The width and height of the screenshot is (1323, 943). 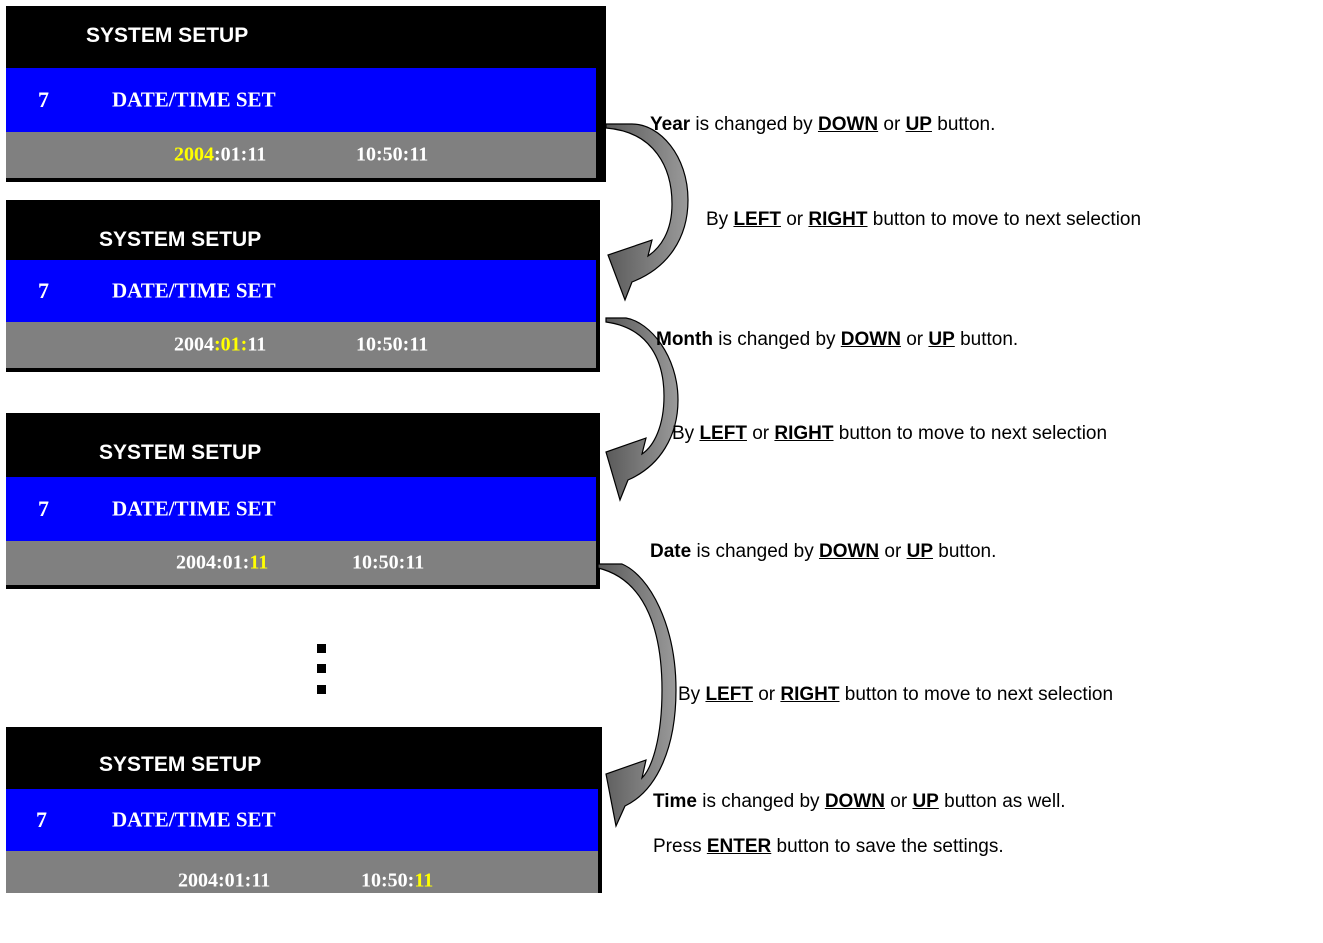 What do you see at coordinates (887, 846) in the screenshot?
I see `note-text: button to save the settings.` at bounding box center [887, 846].